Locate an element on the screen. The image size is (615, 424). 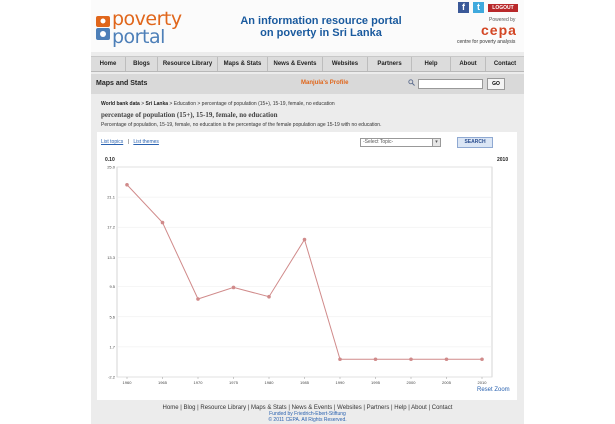
facebook-icon: f is located at coordinates (463, 7).